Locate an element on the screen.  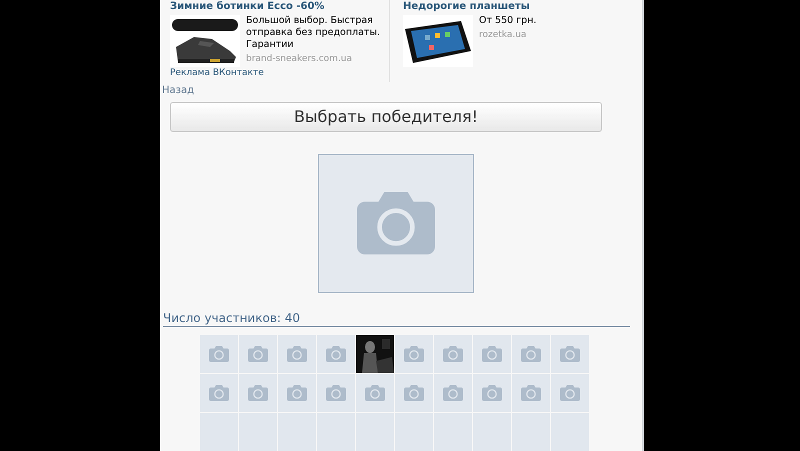
ad-text: От 550 грн. is located at coordinates (507, 21).